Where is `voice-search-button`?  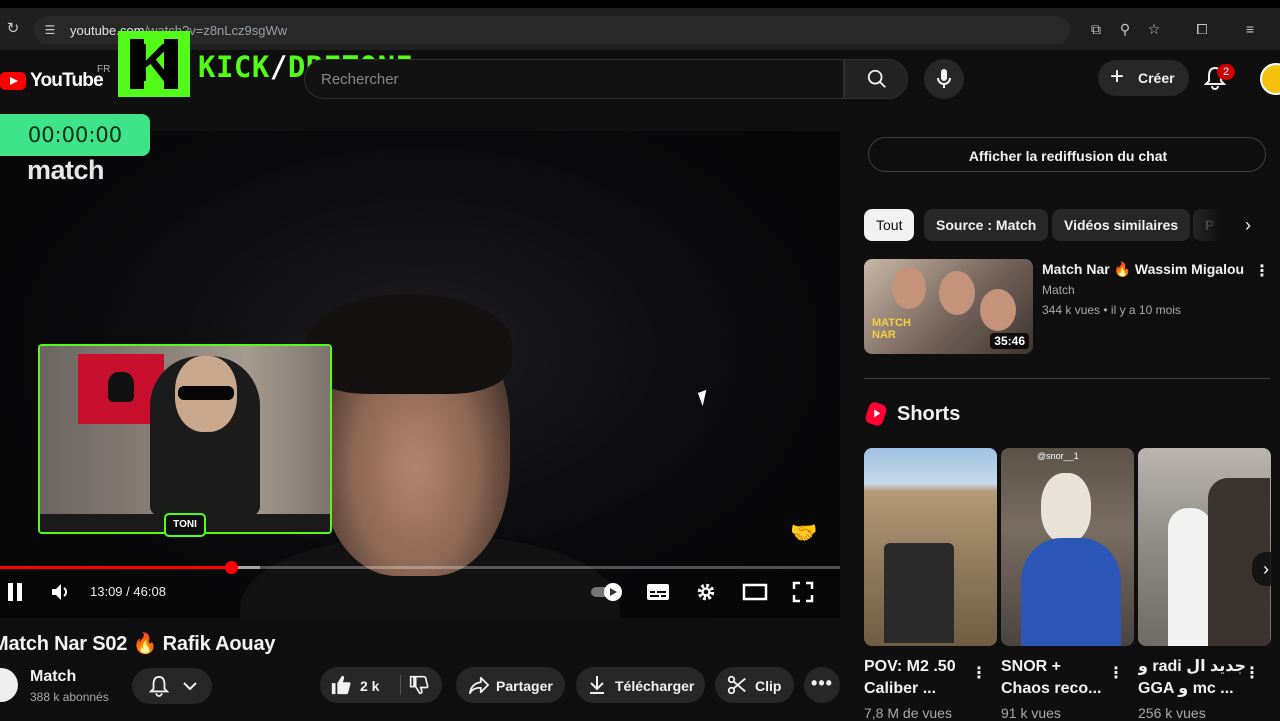 voice-search-button is located at coordinates (944, 79).